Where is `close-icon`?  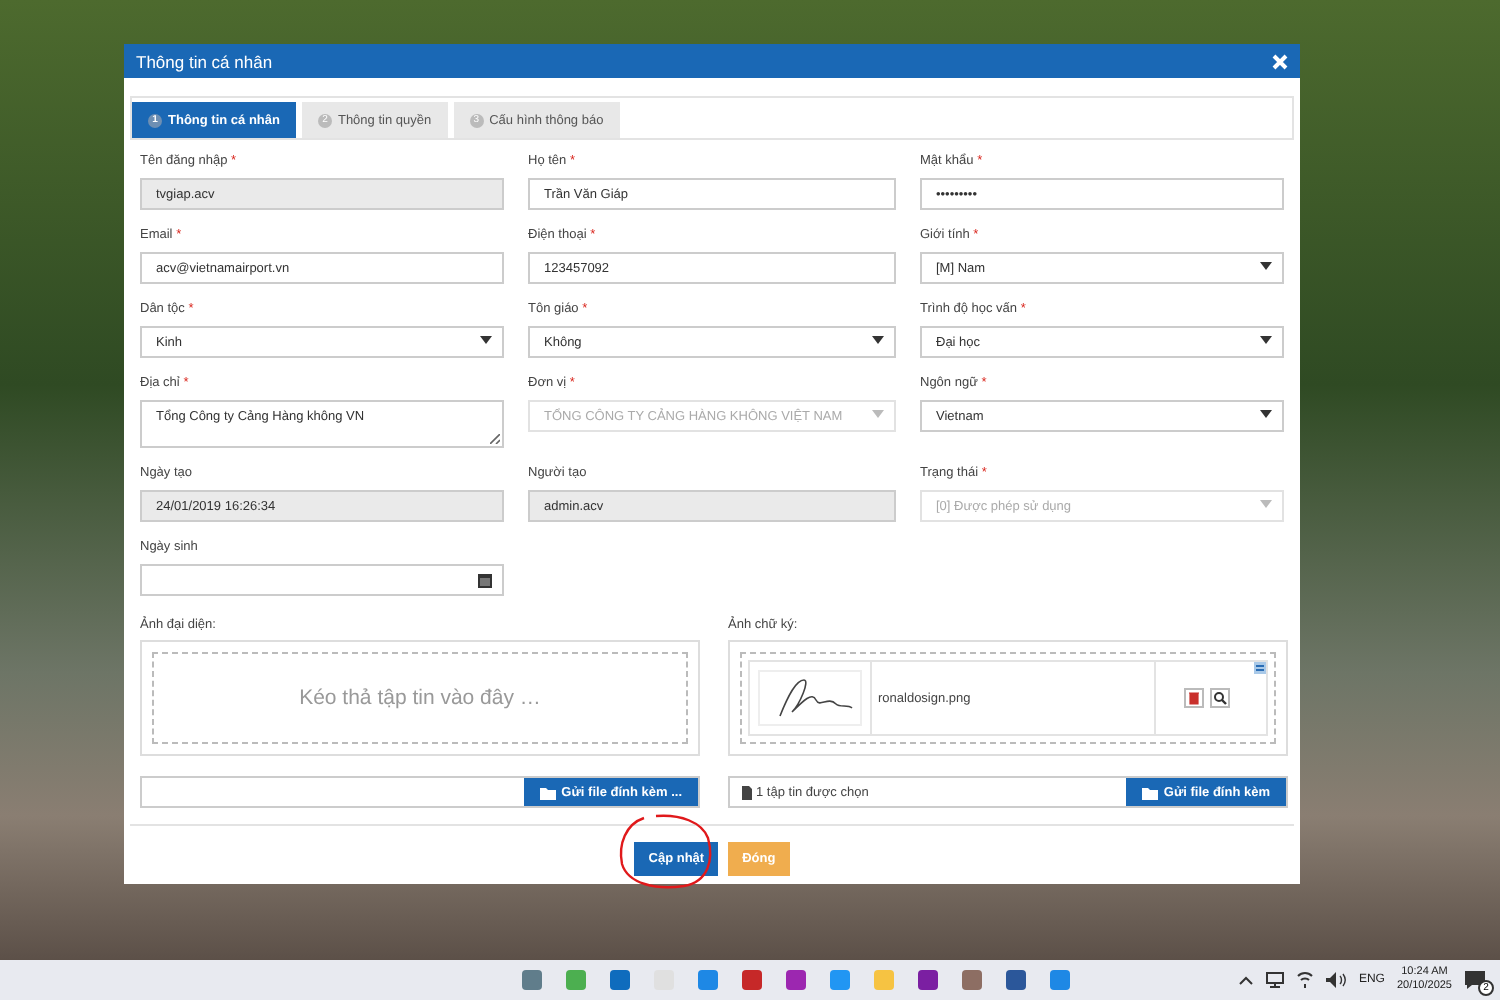 close-icon is located at coordinates (1280, 61).